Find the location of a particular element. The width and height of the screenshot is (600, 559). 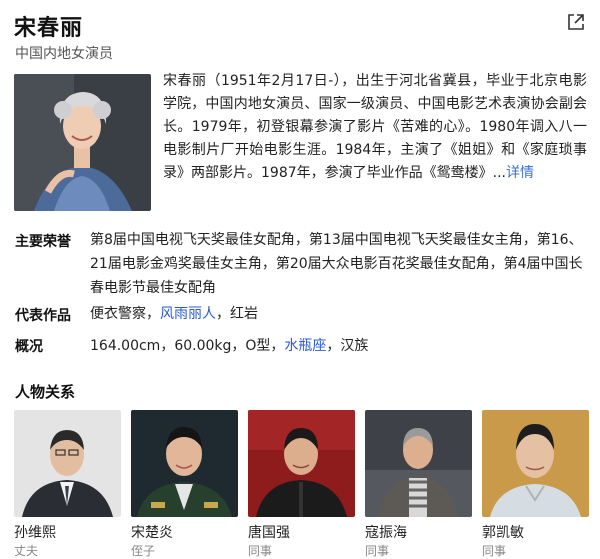

relation-name: 孙维熙 is located at coordinates (35, 532).